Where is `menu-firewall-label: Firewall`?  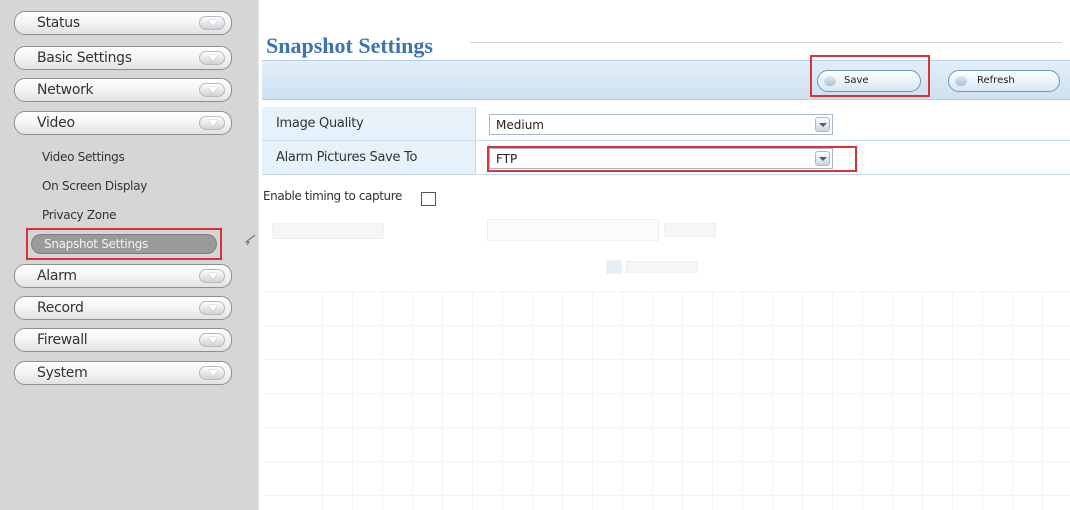 menu-firewall-label: Firewall is located at coordinates (62, 340).